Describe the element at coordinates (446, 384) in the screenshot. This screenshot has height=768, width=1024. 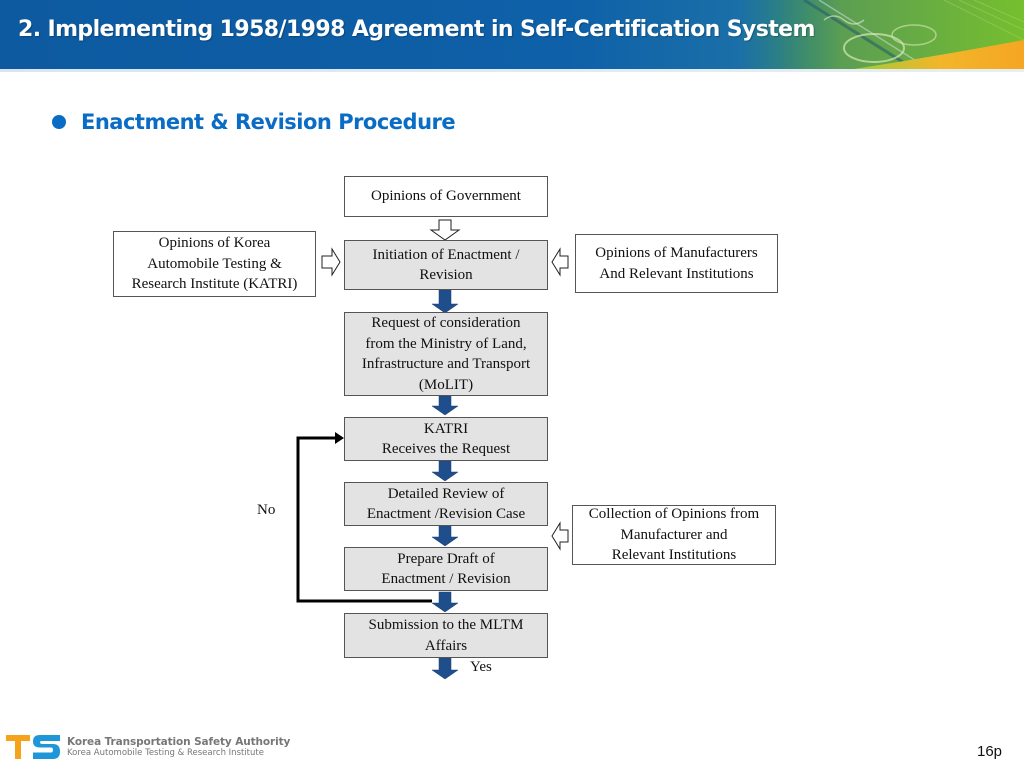
I see `box-text: (MoLIT)` at that location.